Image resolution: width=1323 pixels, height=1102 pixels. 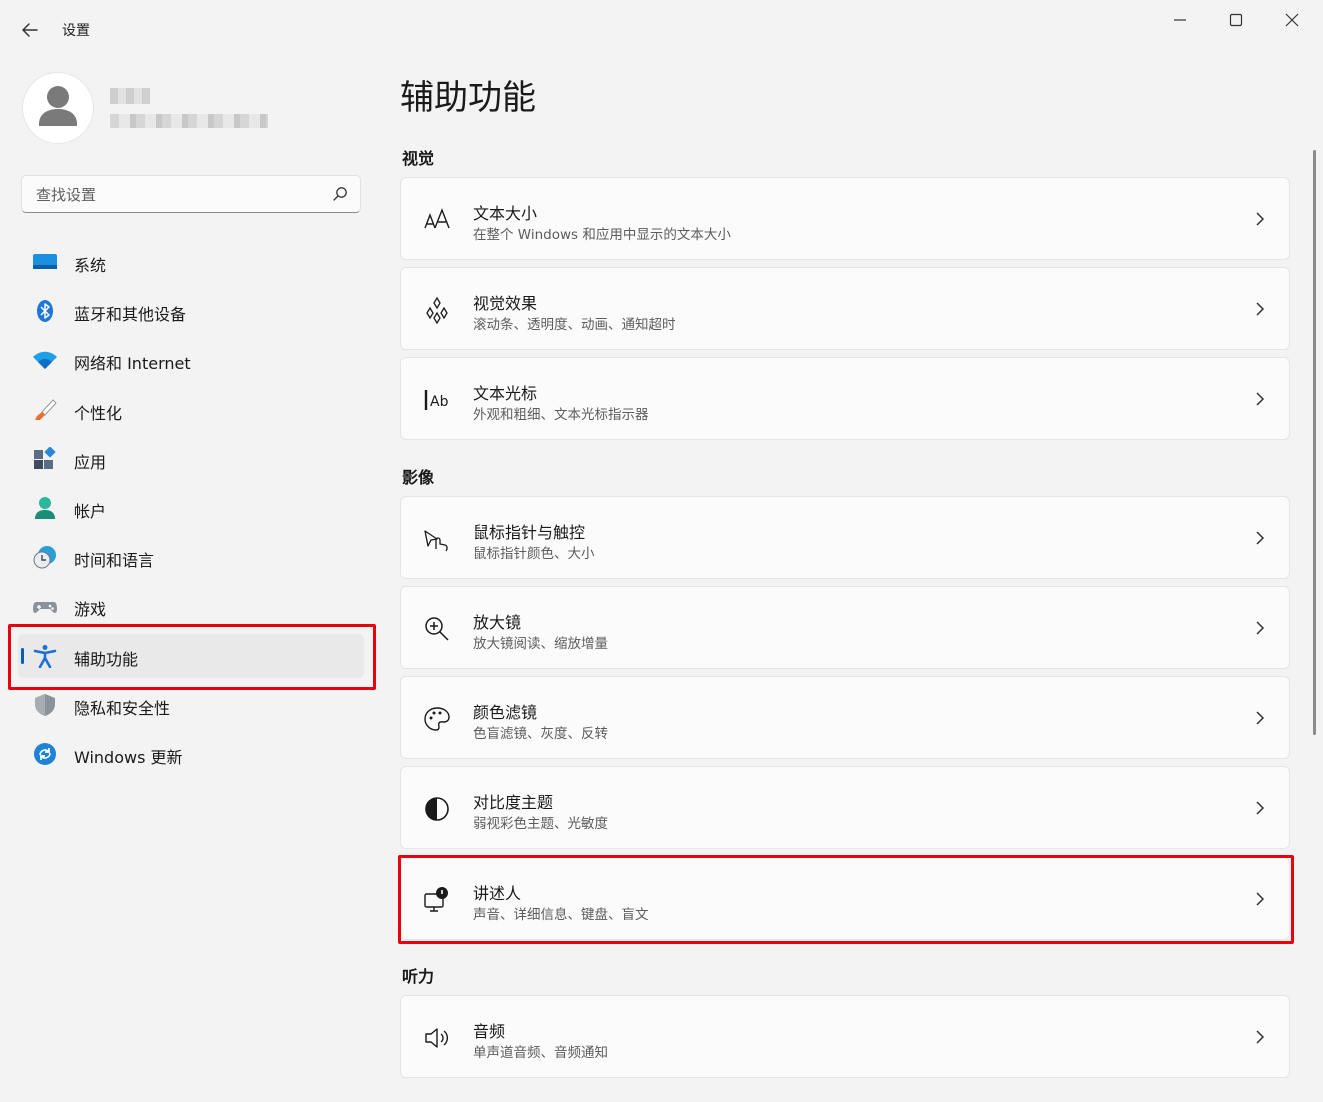 I want to click on user-avatar-icon, so click(x=58, y=106).